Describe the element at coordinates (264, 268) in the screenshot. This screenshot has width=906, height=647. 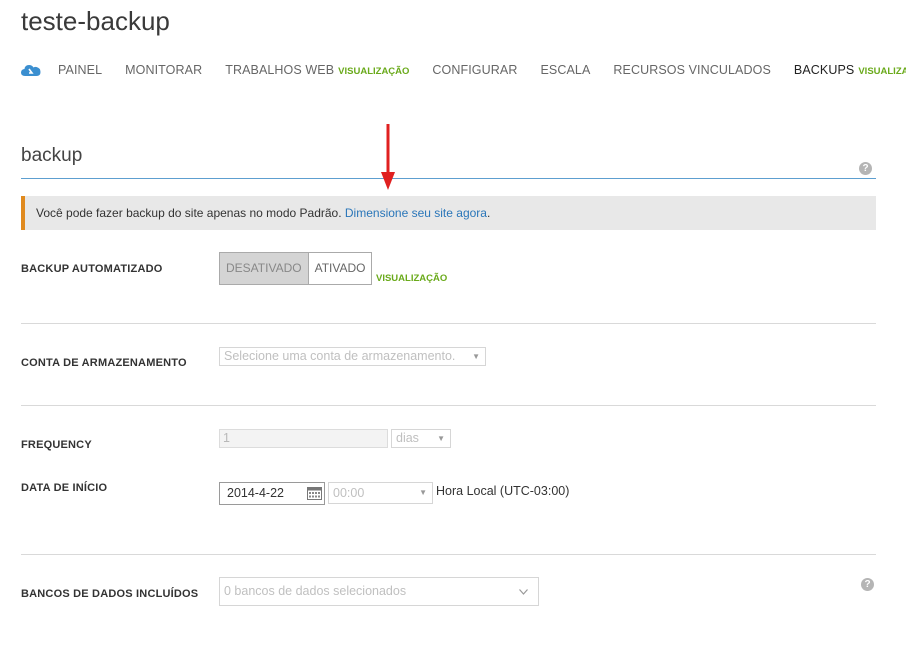
I see `toggle-desativado: DESATIVADO` at that location.